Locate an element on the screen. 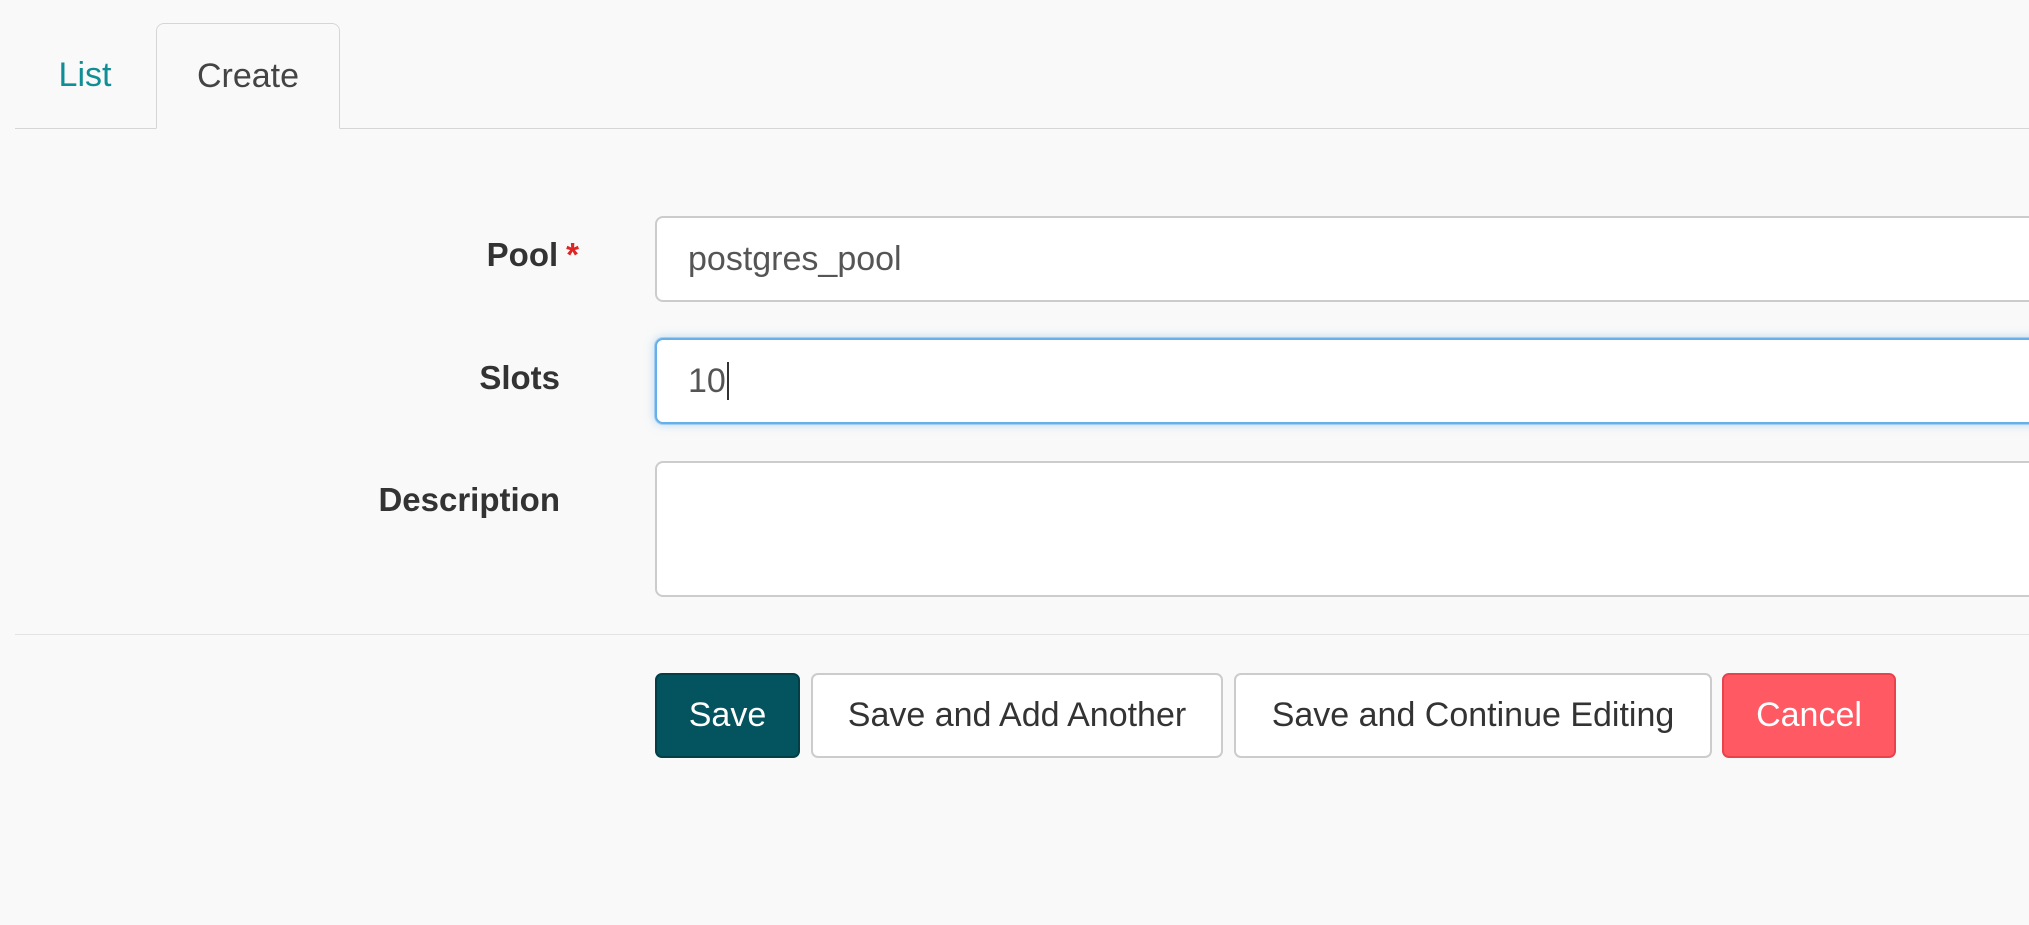  save-and-add-another-label: Save and Add Another is located at coordinates (1017, 715).